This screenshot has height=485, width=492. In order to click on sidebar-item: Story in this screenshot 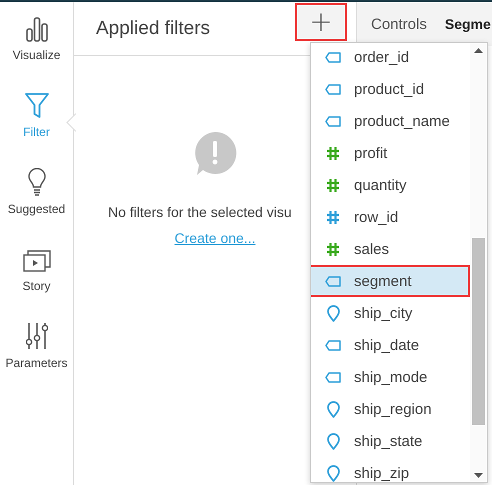, I will do `click(36, 281)`.